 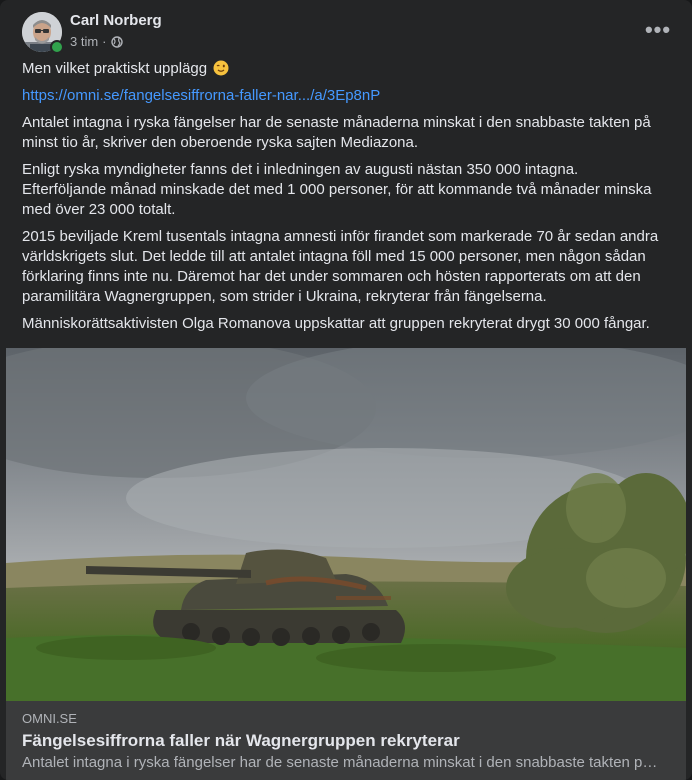 I want to click on post-meta: 3 tim ·, so click(x=96, y=41).